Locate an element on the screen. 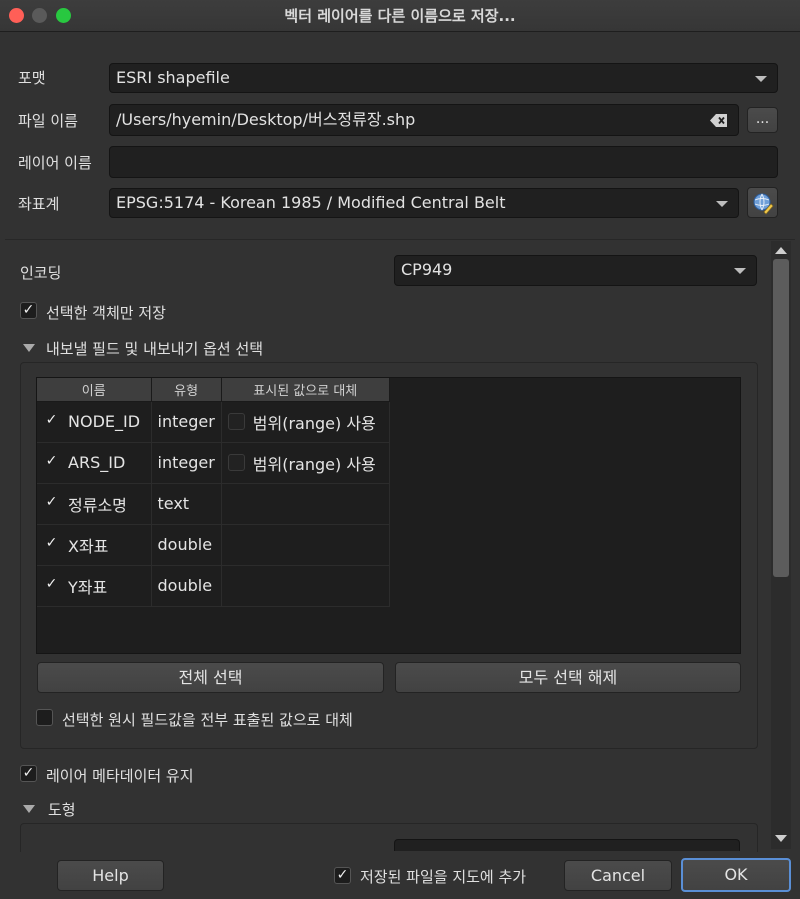  selected-only-checkbox: ✓ is located at coordinates (28, 310).